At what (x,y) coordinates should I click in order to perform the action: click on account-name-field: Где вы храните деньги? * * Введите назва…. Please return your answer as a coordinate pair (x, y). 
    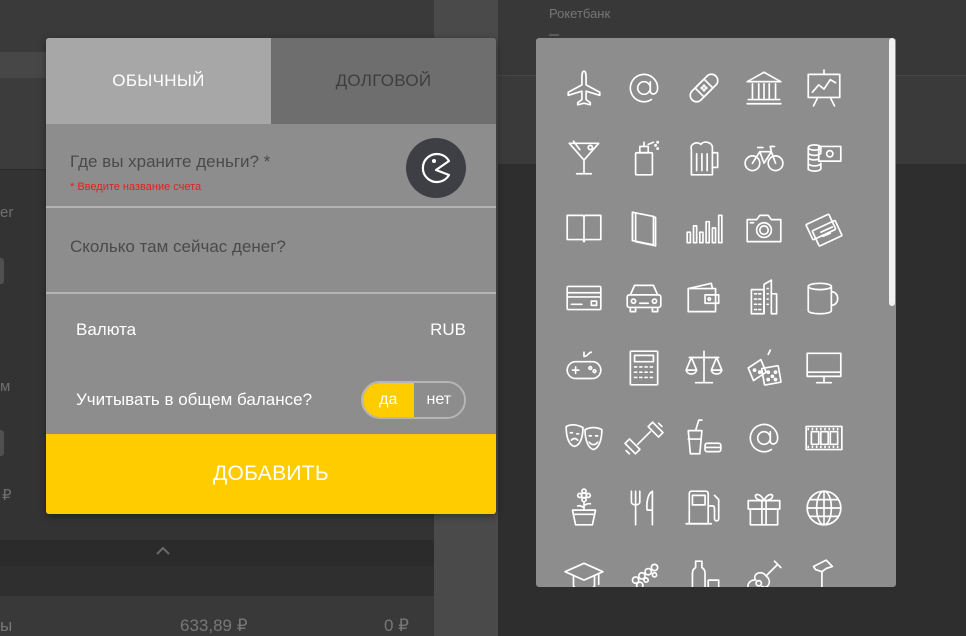
    Looking at the image, I should click on (271, 166).